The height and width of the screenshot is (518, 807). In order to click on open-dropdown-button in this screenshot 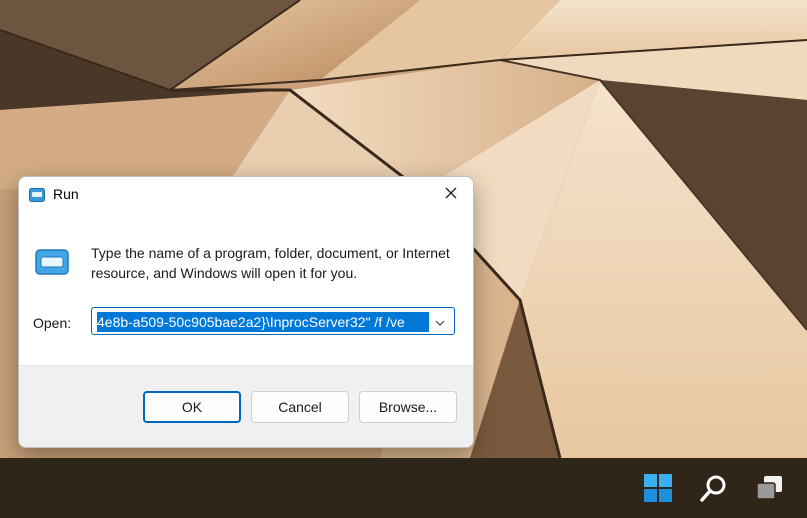, I will do `click(440, 322)`.